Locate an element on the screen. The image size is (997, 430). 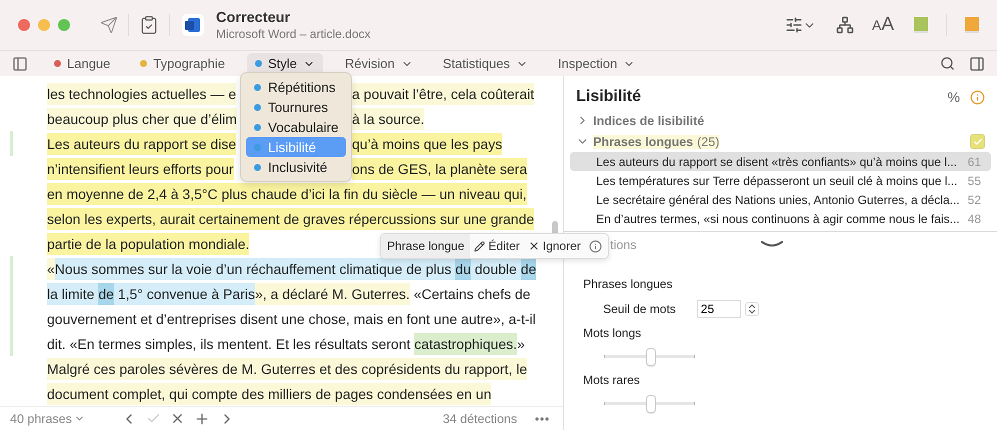
tab: Révision is located at coordinates (378, 63).